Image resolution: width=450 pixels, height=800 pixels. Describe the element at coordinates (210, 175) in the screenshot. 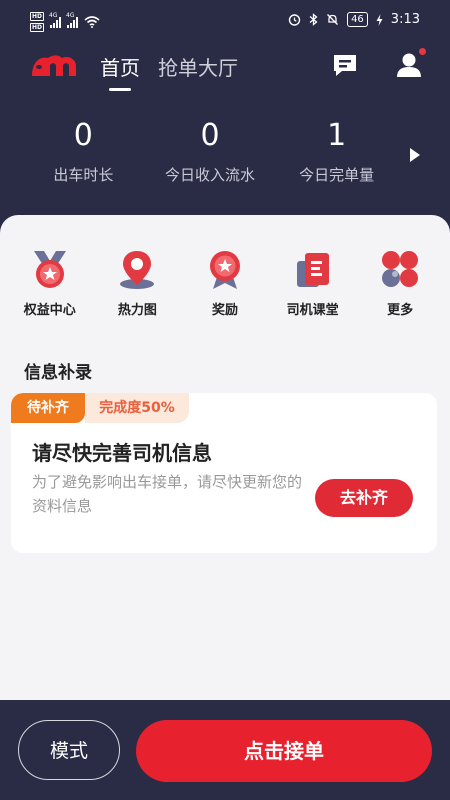

I see `stat-label: 今日收入流水` at that location.